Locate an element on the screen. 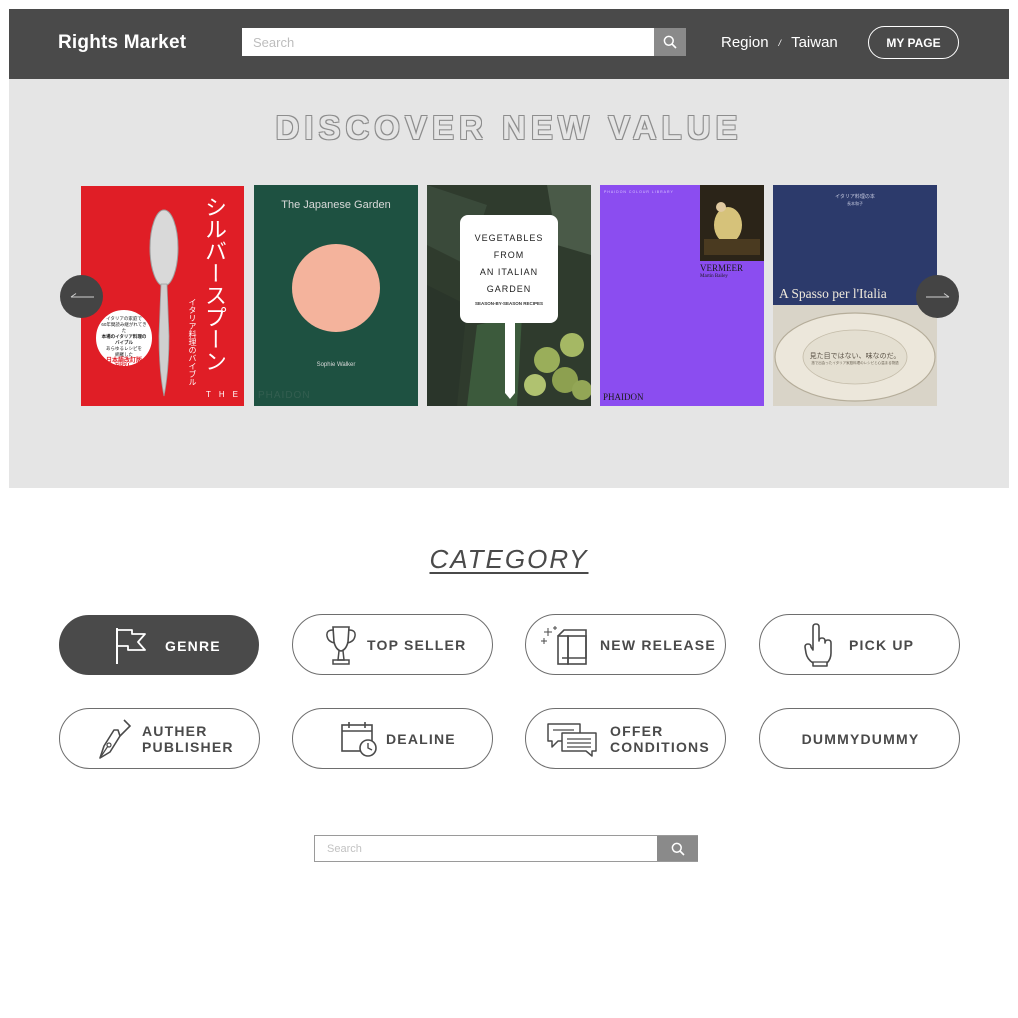 Image resolution: width=1018 pixels, height=1018 pixels. header-search is located at coordinates (464, 42).